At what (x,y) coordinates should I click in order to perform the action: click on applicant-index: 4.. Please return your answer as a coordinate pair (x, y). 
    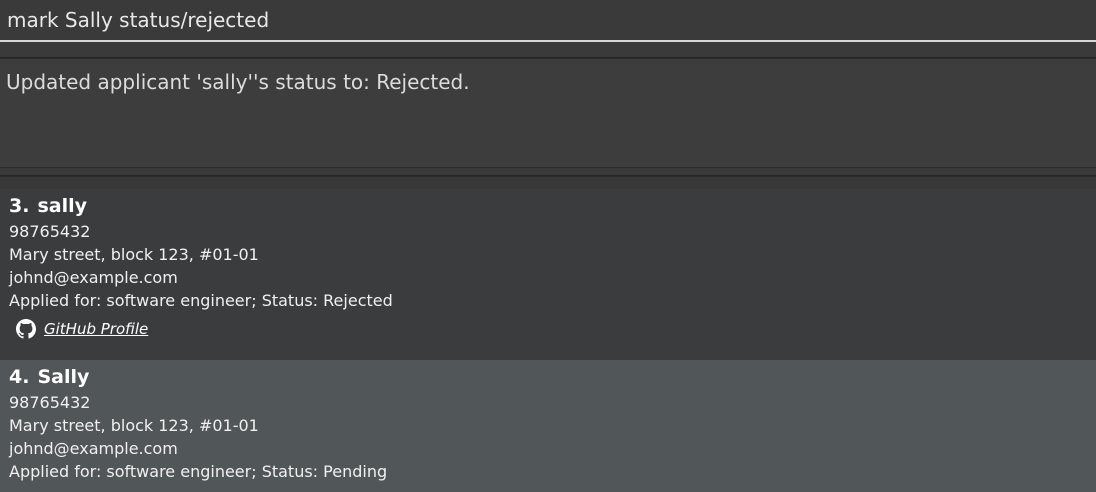
    Looking at the image, I should click on (19, 377).